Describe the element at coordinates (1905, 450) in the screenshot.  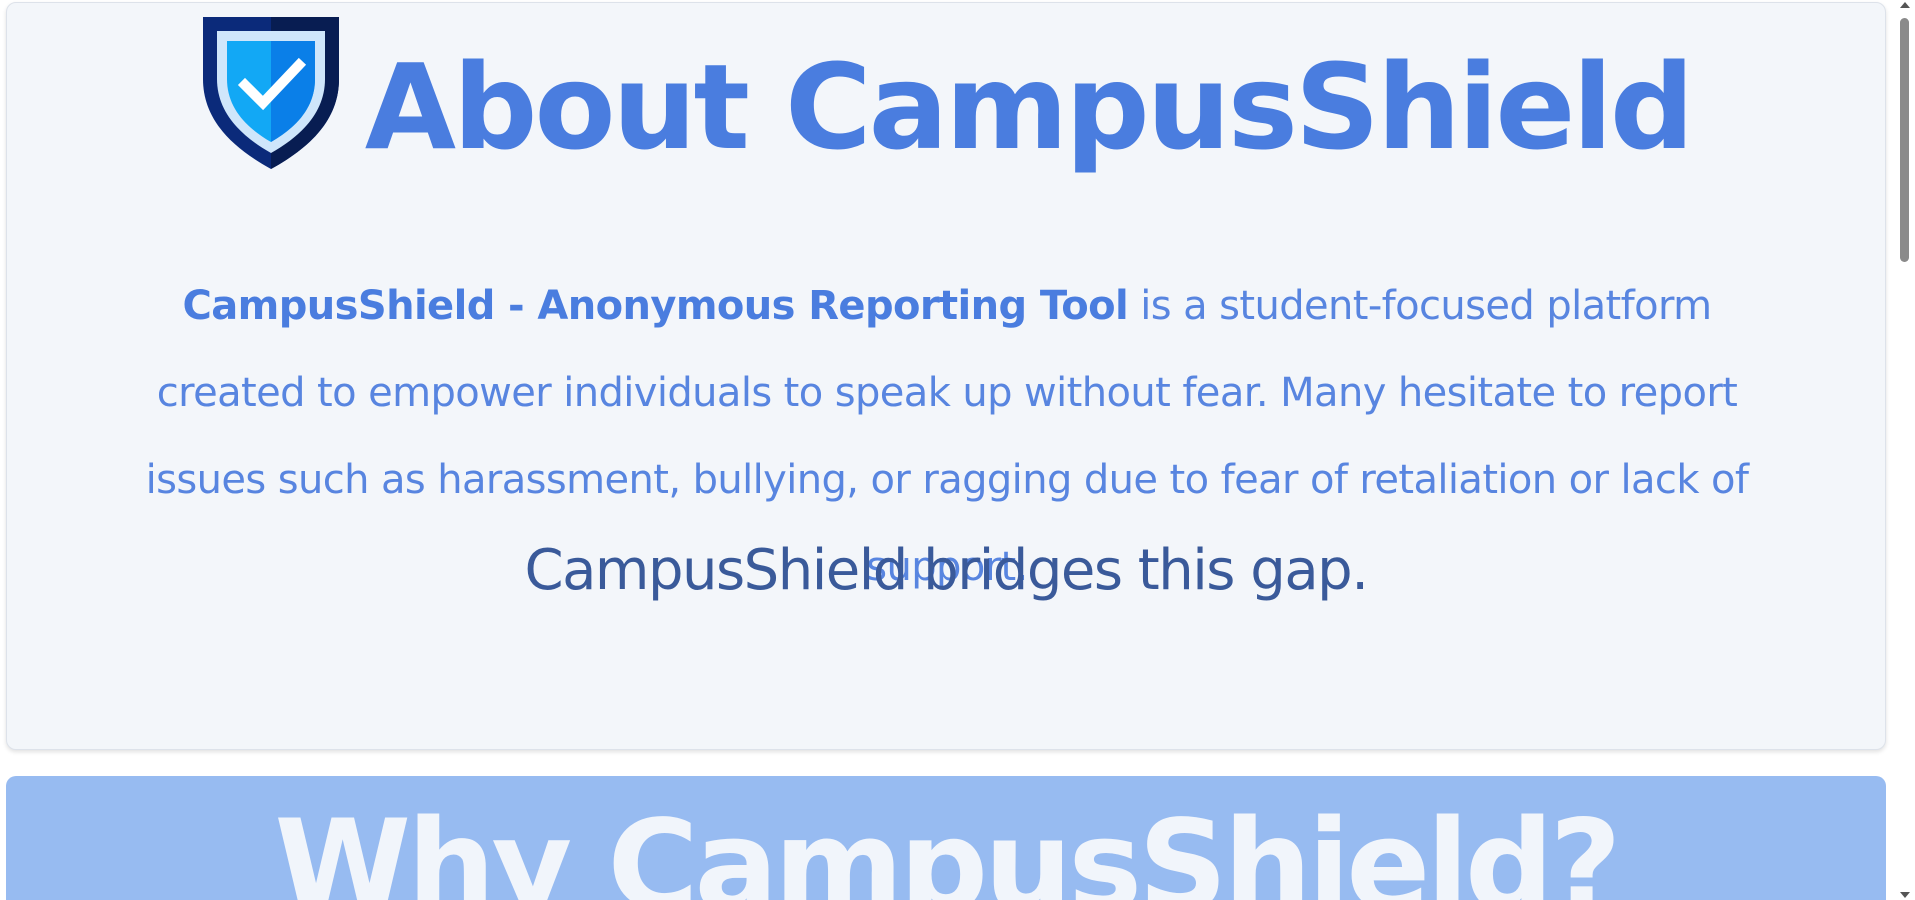
I see `vertical-scrollbar` at that location.